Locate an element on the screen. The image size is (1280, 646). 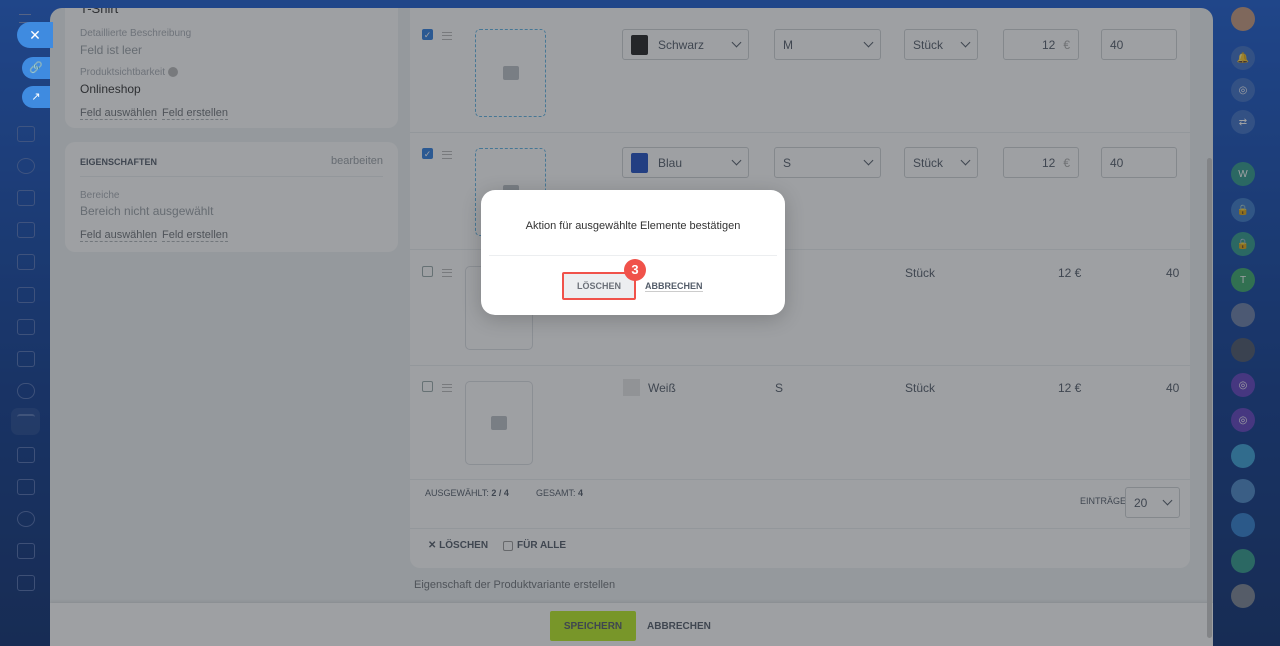
step-badge: 3 is located at coordinates (635, 270).